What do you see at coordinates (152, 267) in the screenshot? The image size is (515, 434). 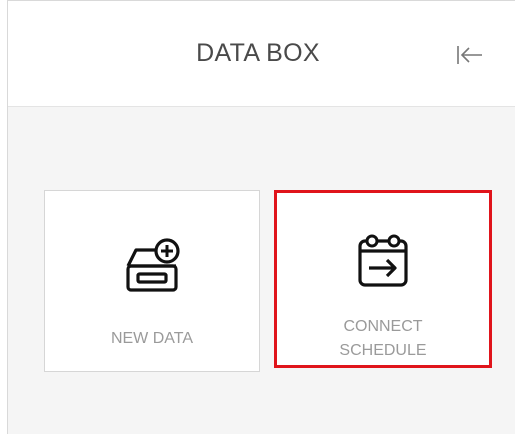 I see `add-box-icon` at bounding box center [152, 267].